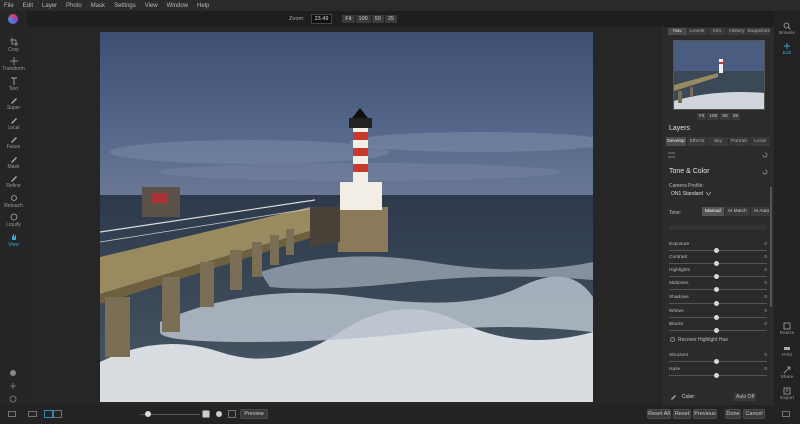  I want to click on reset-all-button: Reset All, so click(659, 414).